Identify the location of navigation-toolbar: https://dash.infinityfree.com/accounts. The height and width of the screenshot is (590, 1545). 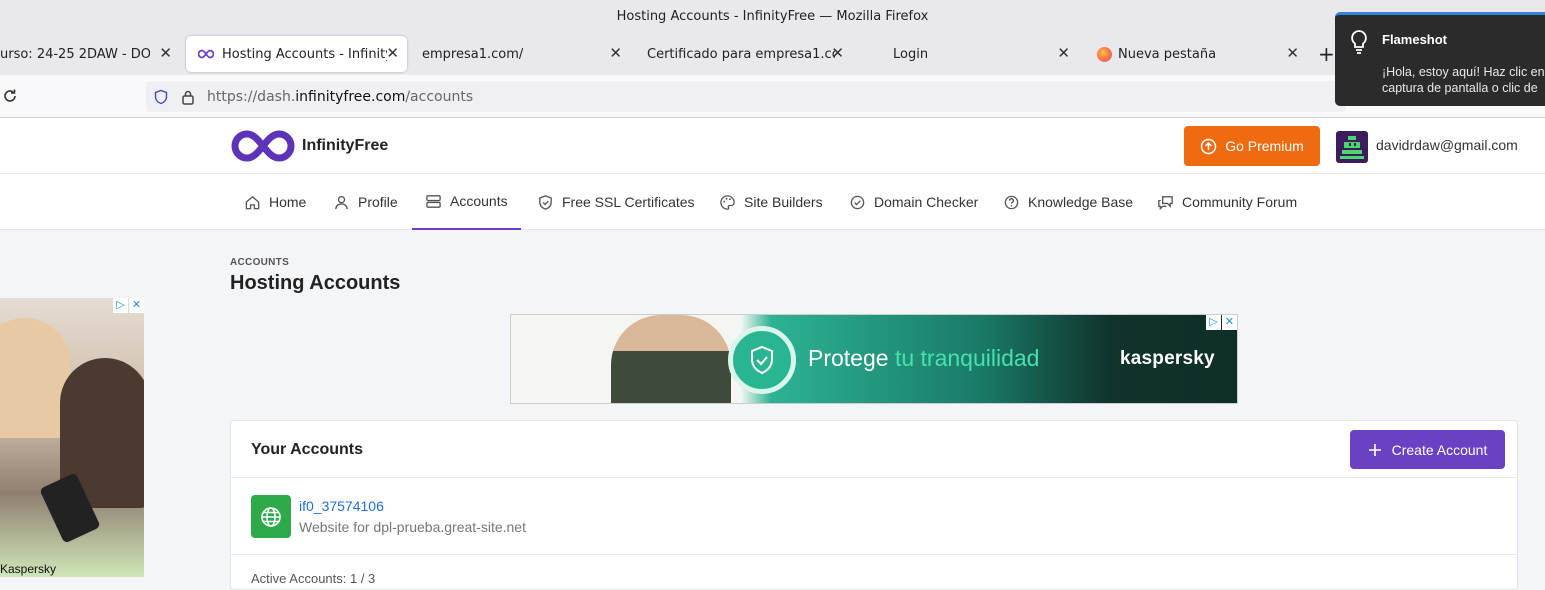
(772, 96).